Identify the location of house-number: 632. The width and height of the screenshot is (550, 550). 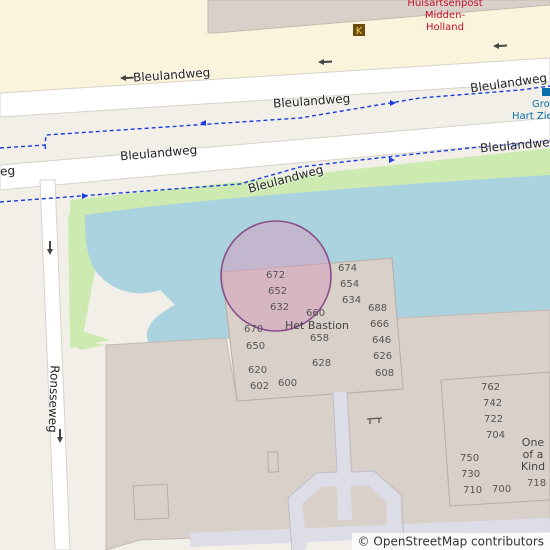
(280, 307).